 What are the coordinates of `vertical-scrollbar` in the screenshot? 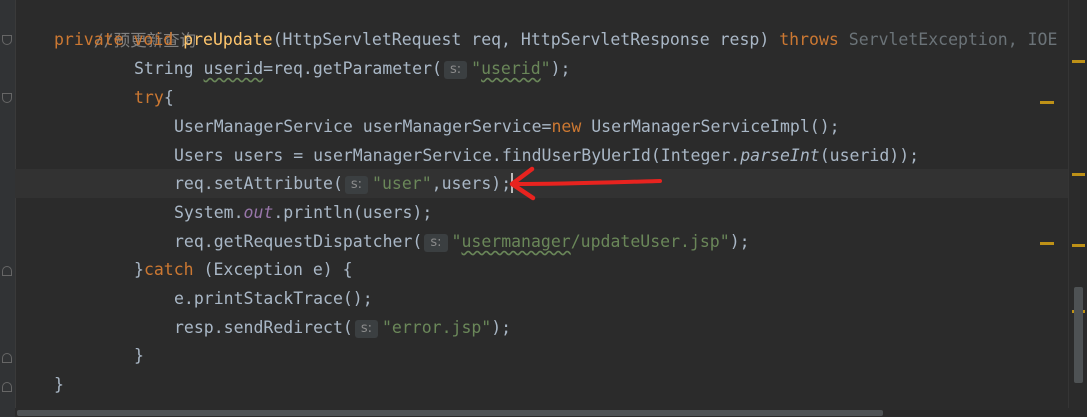 It's located at (1077, 204).